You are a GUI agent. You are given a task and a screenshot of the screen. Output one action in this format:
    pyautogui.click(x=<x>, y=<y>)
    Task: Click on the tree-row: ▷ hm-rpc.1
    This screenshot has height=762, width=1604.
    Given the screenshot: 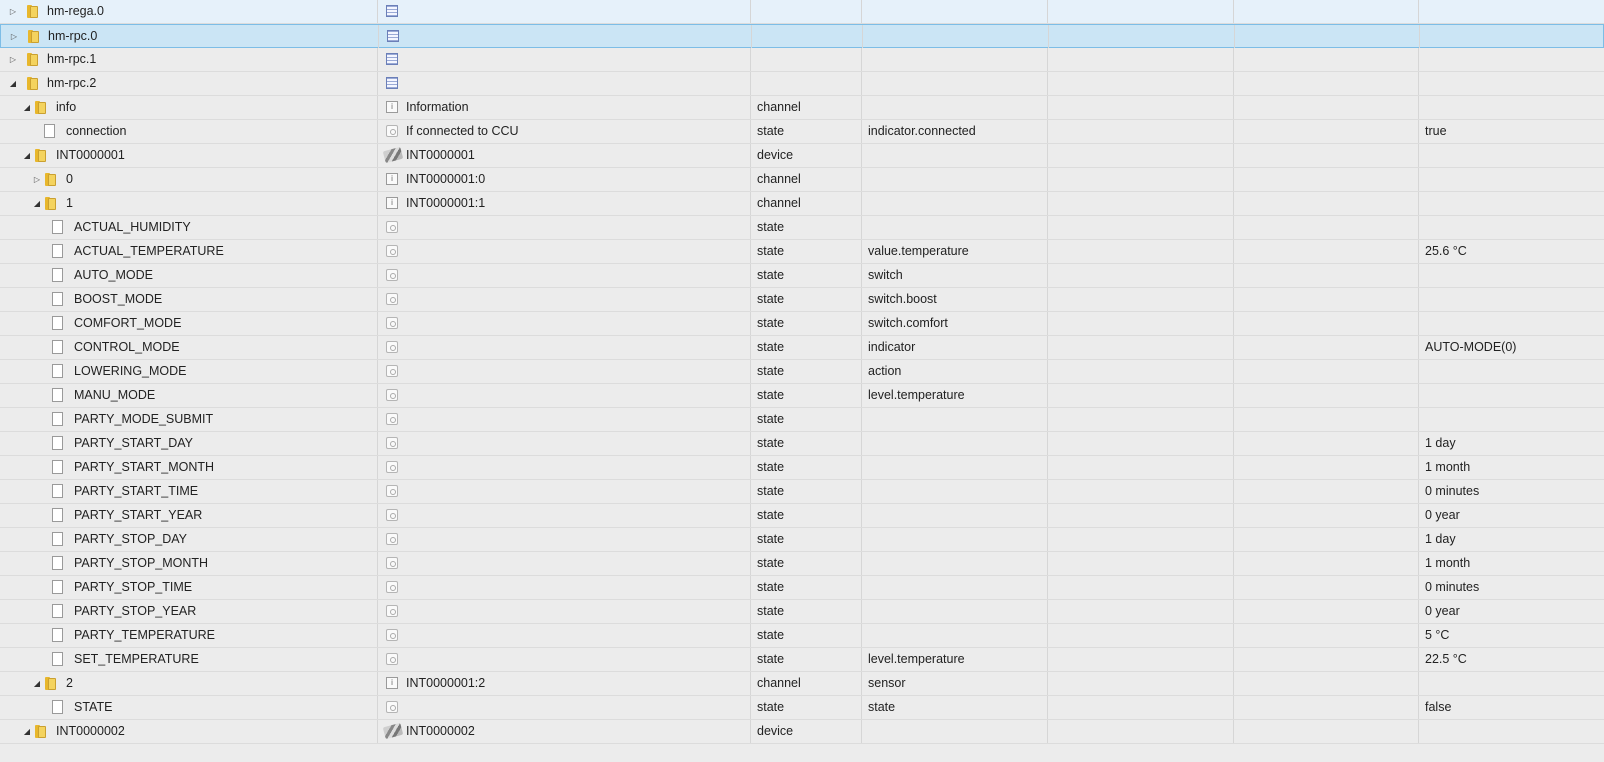 What is the action you would take?
    pyautogui.click(x=802, y=60)
    